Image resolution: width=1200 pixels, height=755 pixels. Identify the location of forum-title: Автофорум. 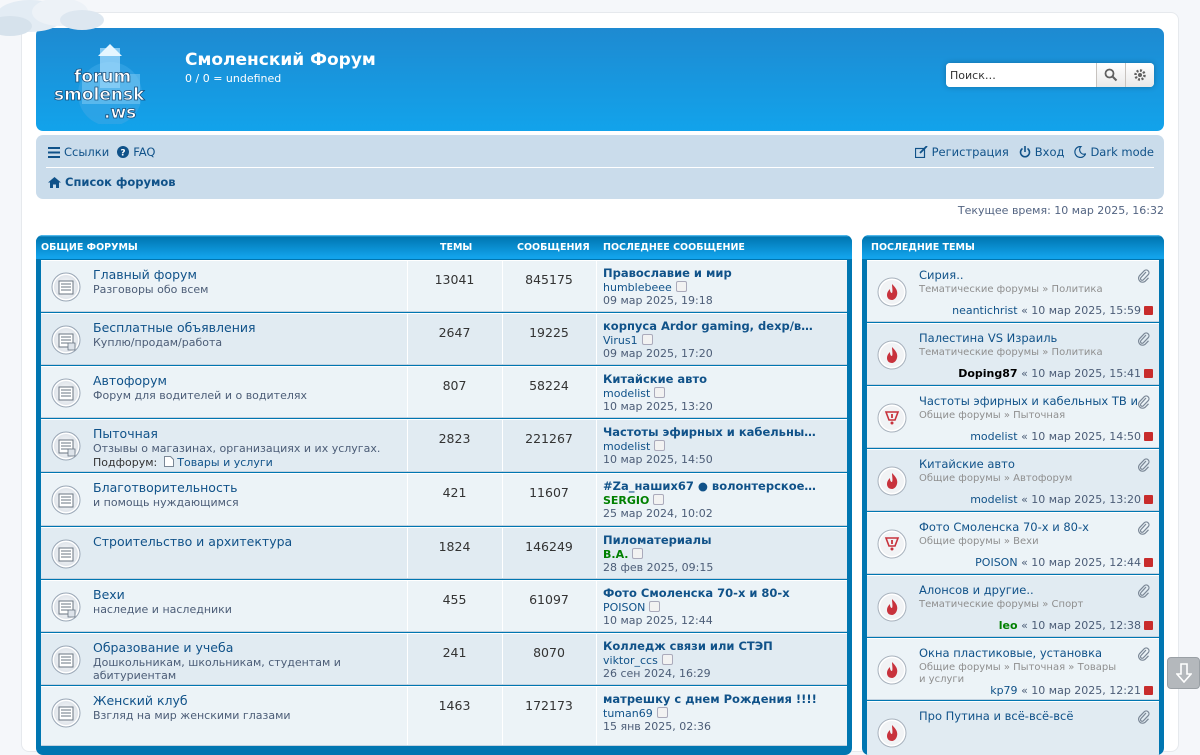
(130, 380).